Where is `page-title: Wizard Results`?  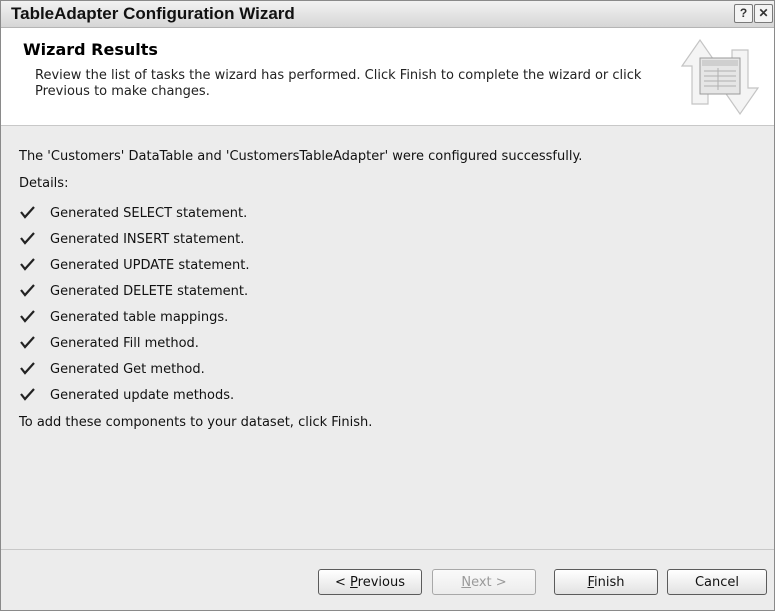 page-title: Wizard Results is located at coordinates (90, 49).